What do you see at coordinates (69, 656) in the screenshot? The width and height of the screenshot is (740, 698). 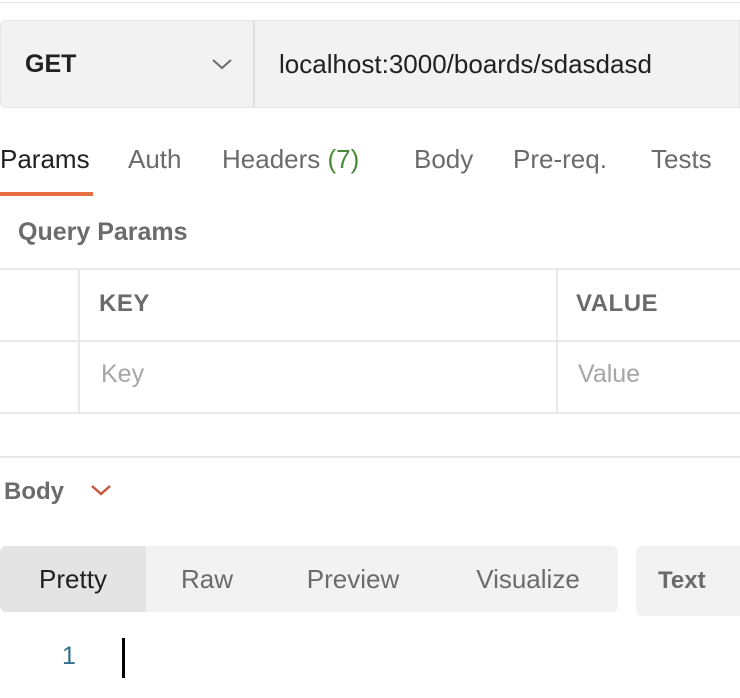 I see `line-number: 1` at bounding box center [69, 656].